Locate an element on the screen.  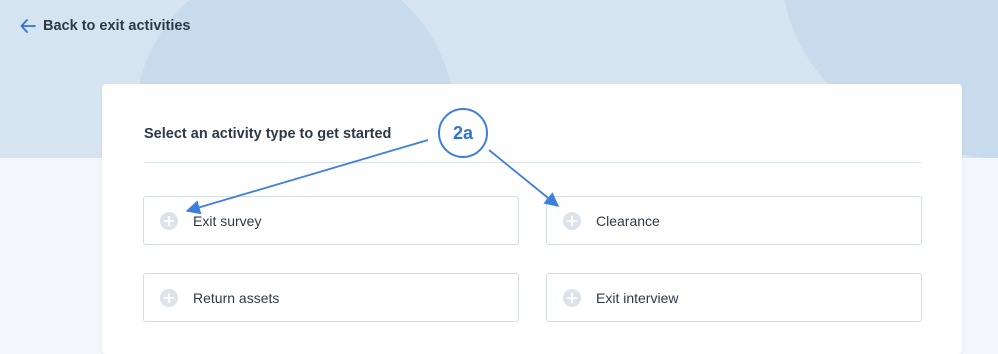
activity-option-clearance: Clearance is located at coordinates (734, 220).